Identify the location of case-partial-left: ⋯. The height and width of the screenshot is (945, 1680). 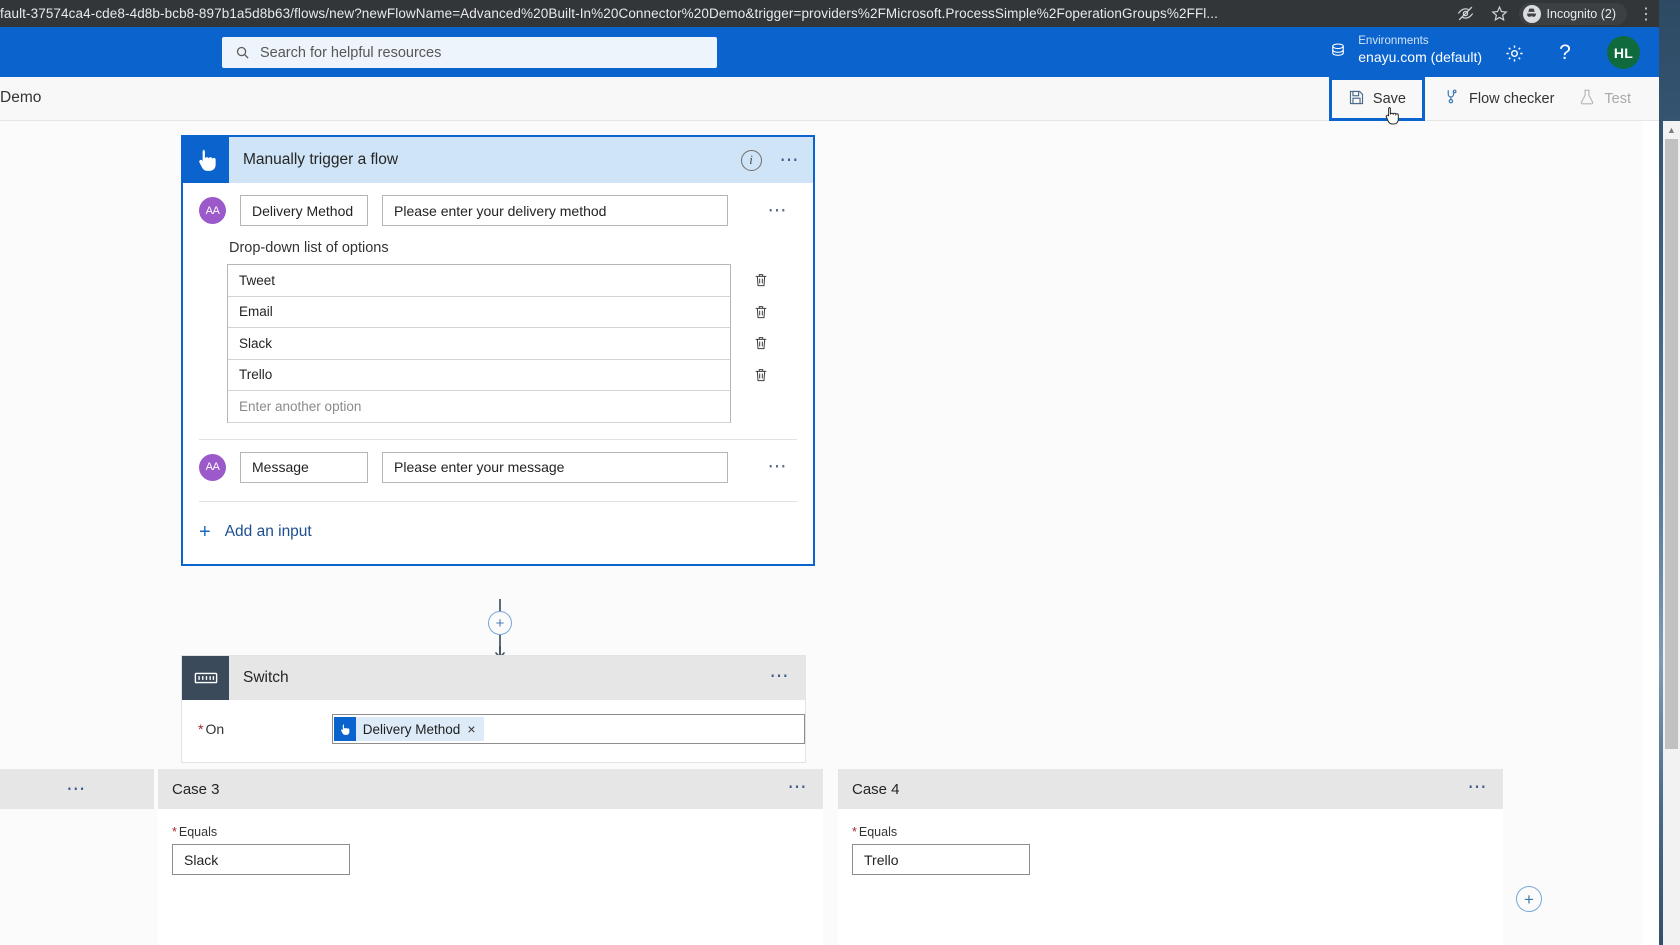
(77, 789).